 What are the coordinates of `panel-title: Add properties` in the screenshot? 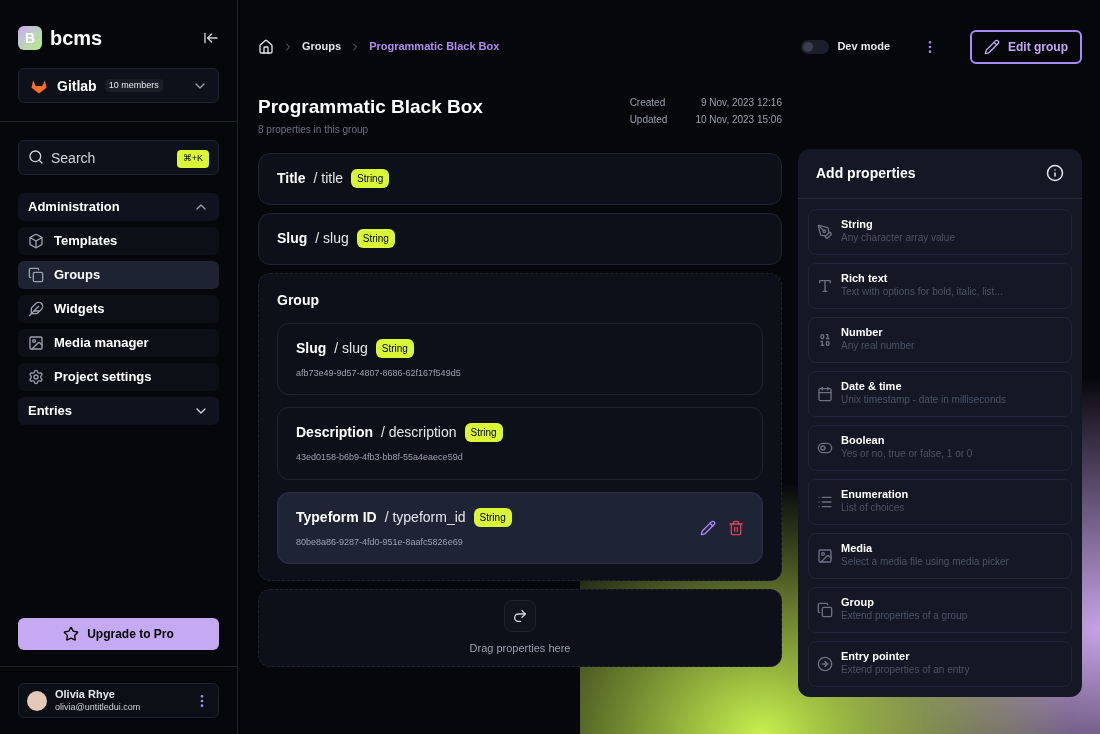 It's located at (866, 173).